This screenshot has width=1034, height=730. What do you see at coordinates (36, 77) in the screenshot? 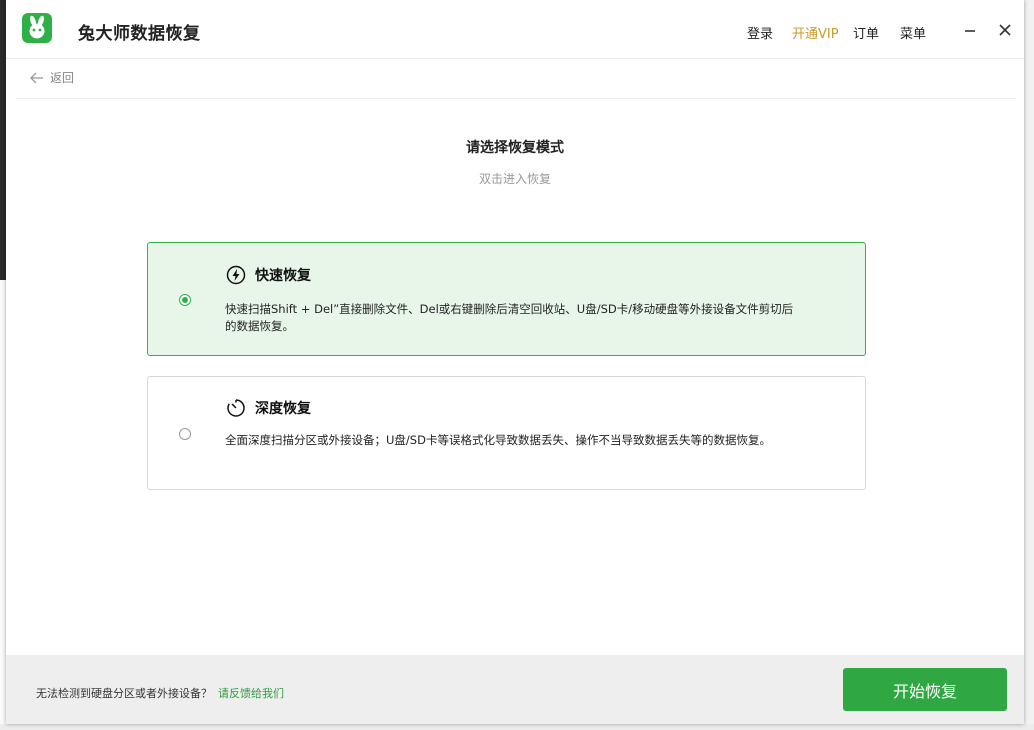
I see `arrow-left-icon` at bounding box center [36, 77].